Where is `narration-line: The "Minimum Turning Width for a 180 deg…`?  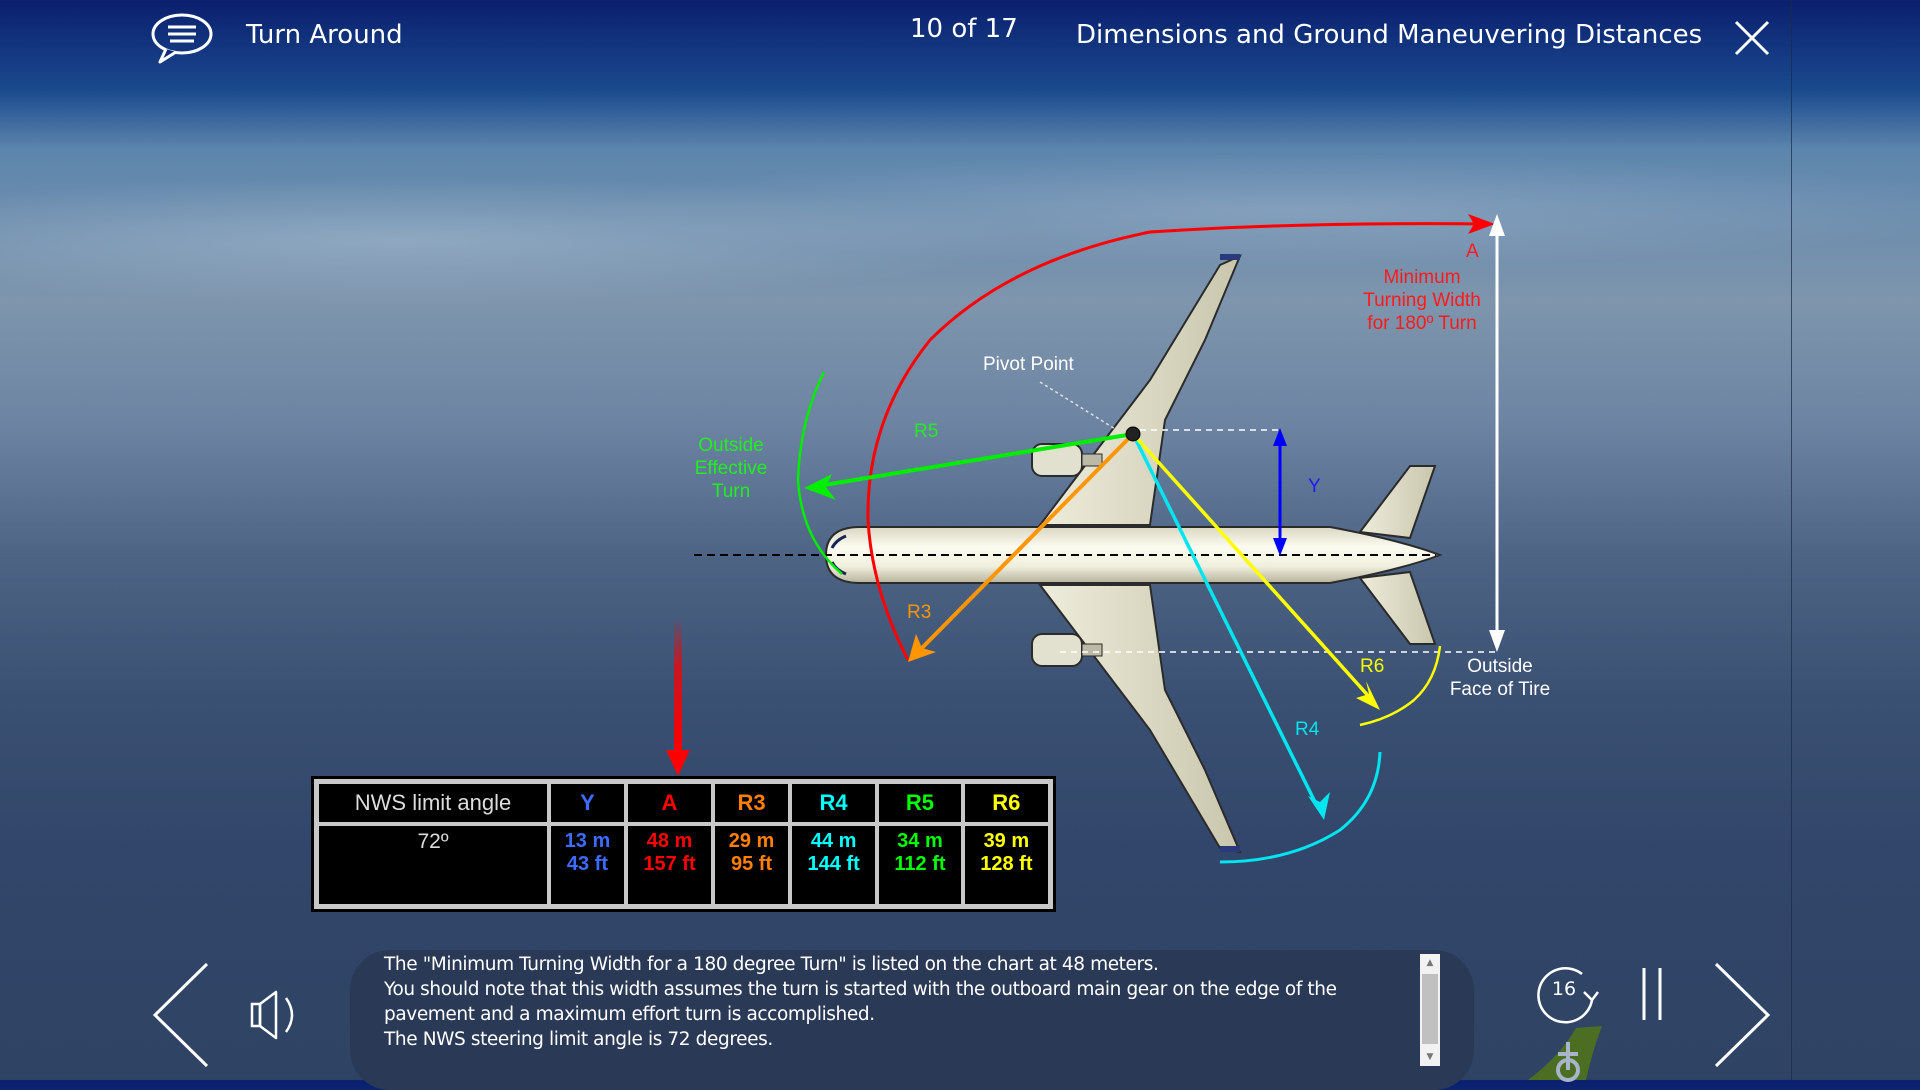
narration-line: The "Minimum Turning Width for a 180 deg… is located at coordinates (771, 964).